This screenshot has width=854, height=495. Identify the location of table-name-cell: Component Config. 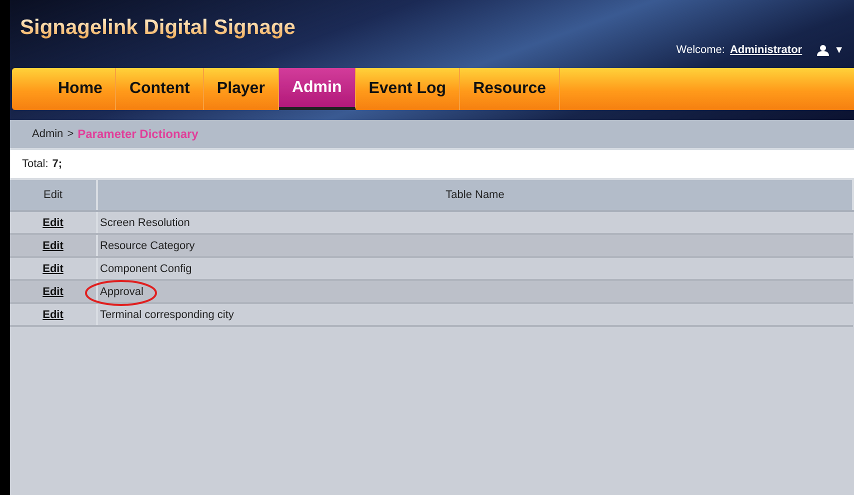
(146, 268).